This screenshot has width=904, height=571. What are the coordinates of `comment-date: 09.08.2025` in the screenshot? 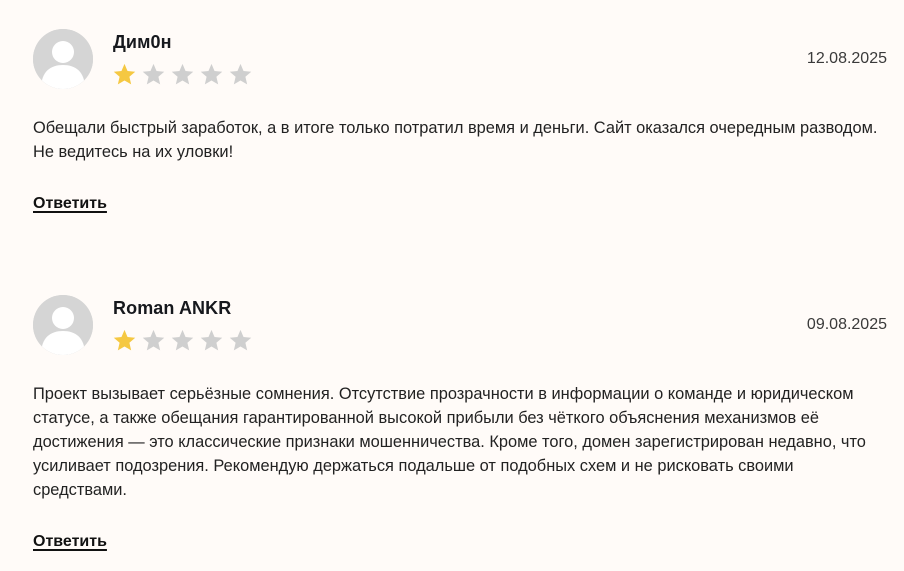 It's located at (846, 324).